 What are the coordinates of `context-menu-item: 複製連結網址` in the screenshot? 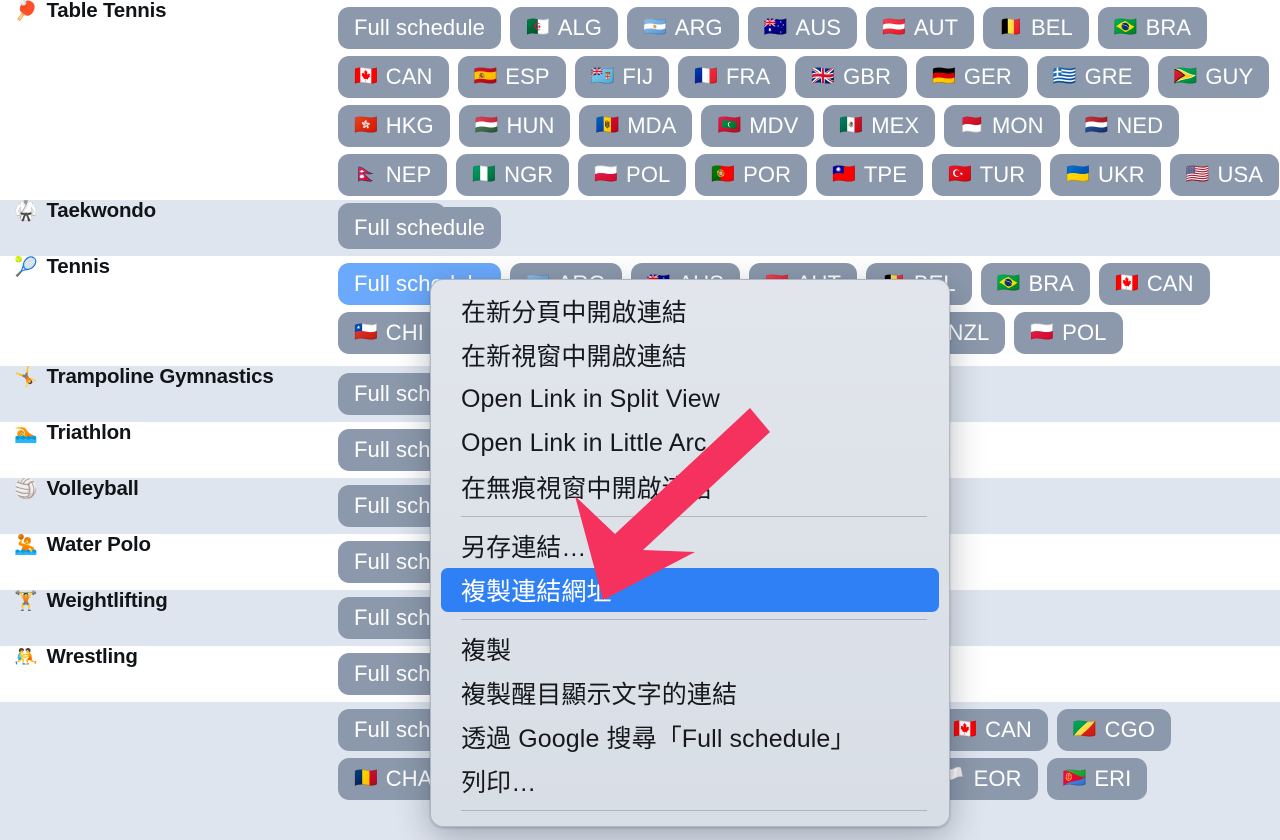 It's located at (690, 590).